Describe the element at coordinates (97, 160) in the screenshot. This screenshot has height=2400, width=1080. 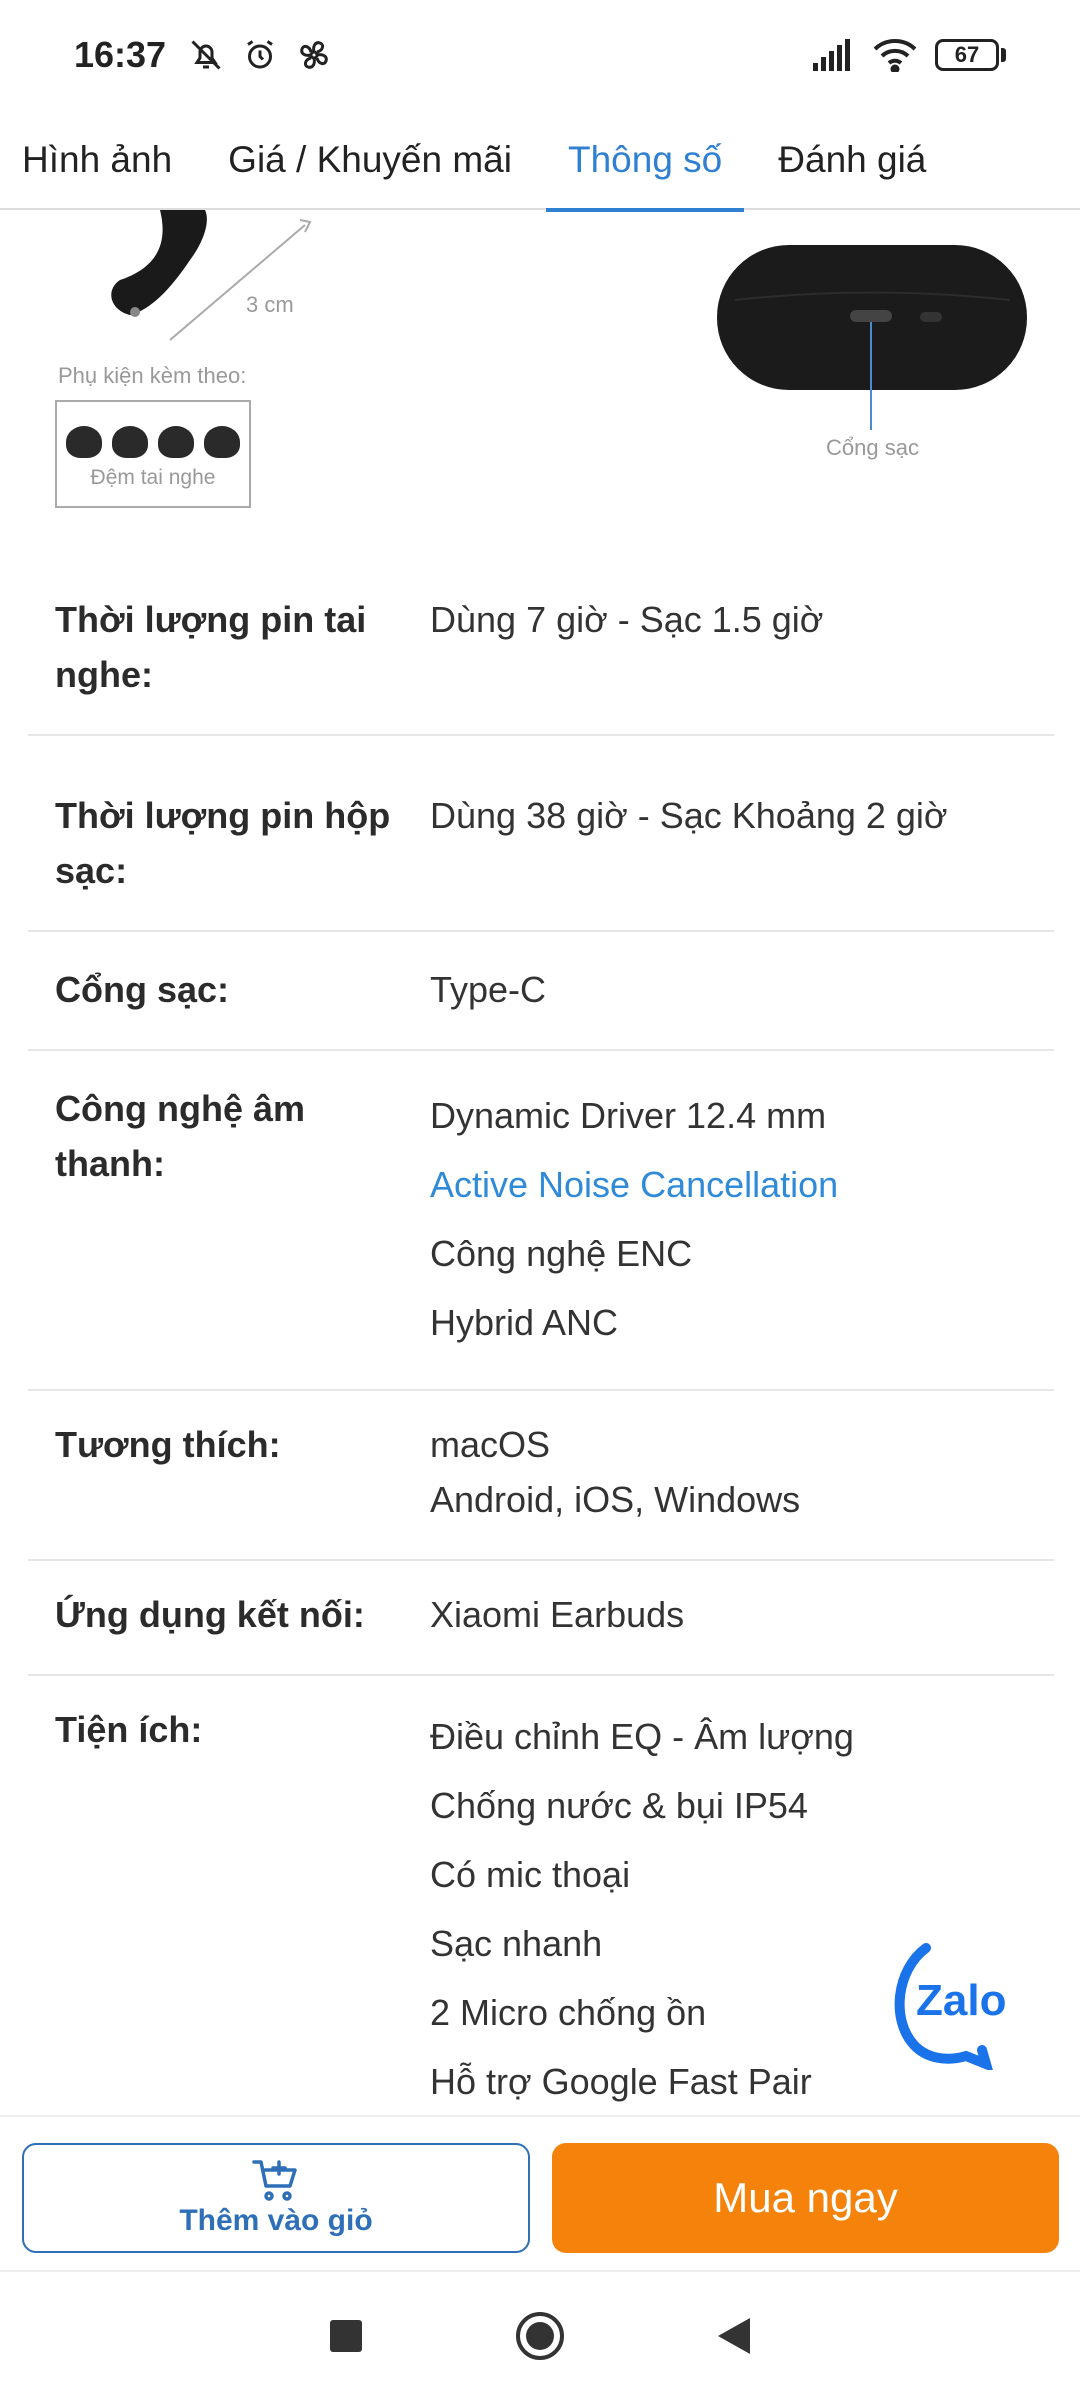
I see `tab-images: Hình ảnh` at that location.